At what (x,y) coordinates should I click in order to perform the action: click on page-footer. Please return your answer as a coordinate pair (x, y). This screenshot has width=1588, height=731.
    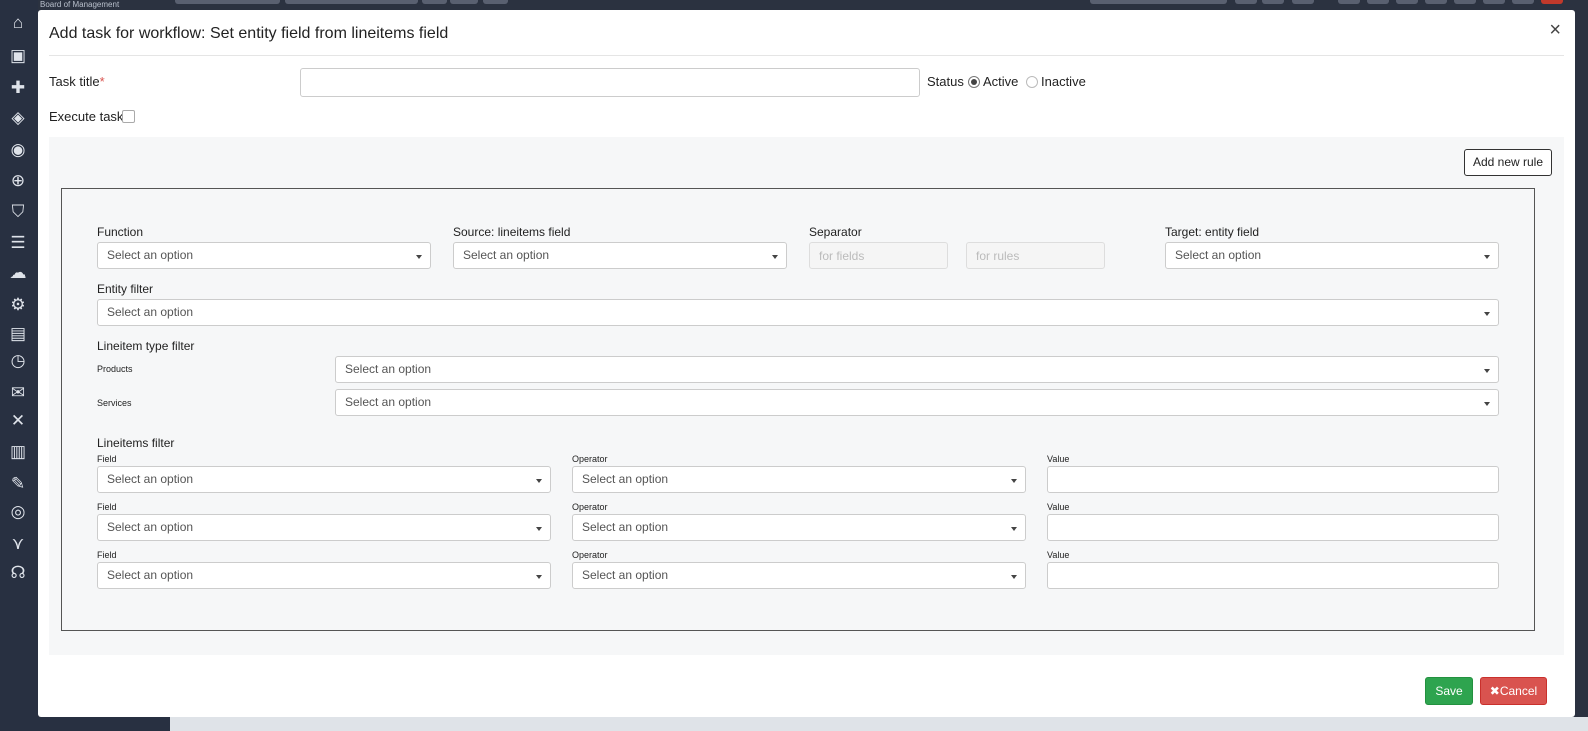
    Looking at the image, I should click on (813, 724).